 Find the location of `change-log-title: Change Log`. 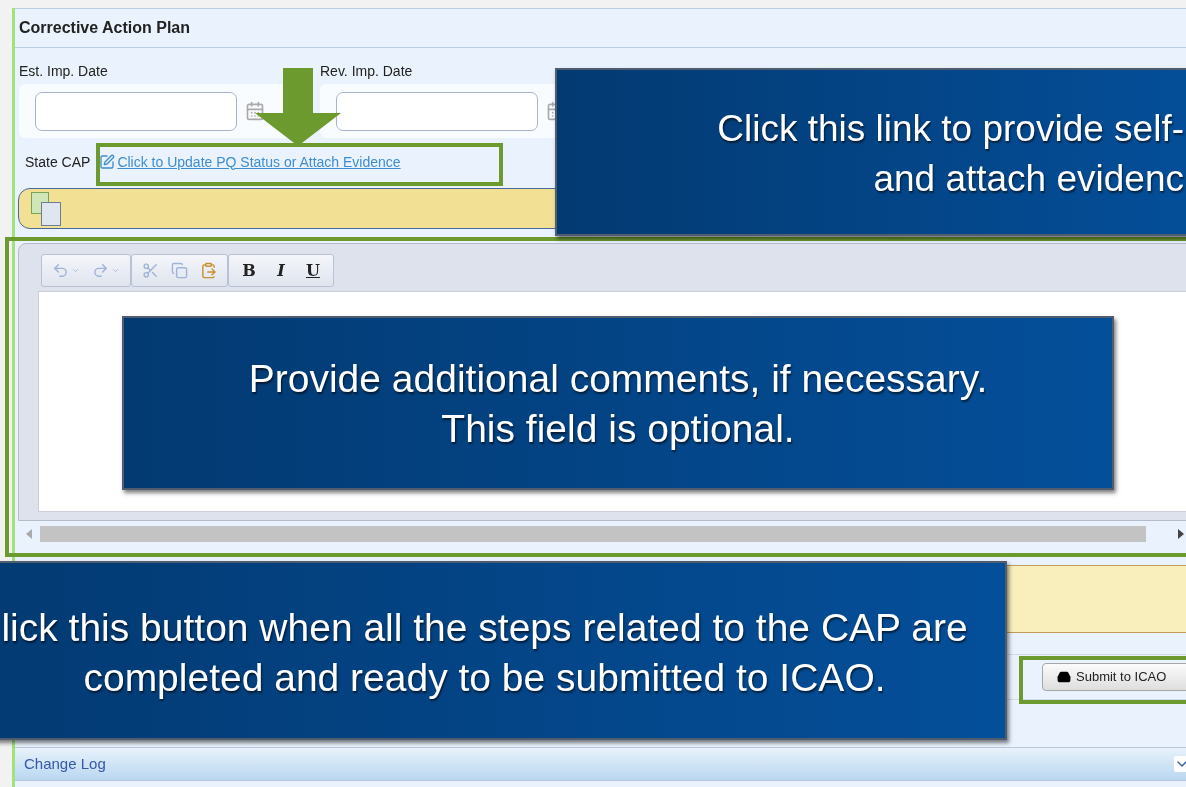

change-log-title: Change Log is located at coordinates (65, 763).